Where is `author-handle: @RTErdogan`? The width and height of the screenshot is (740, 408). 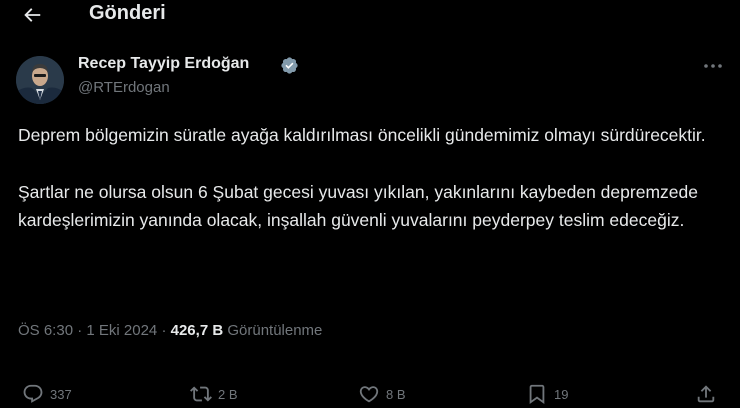
author-handle: @RTErdogan is located at coordinates (124, 87).